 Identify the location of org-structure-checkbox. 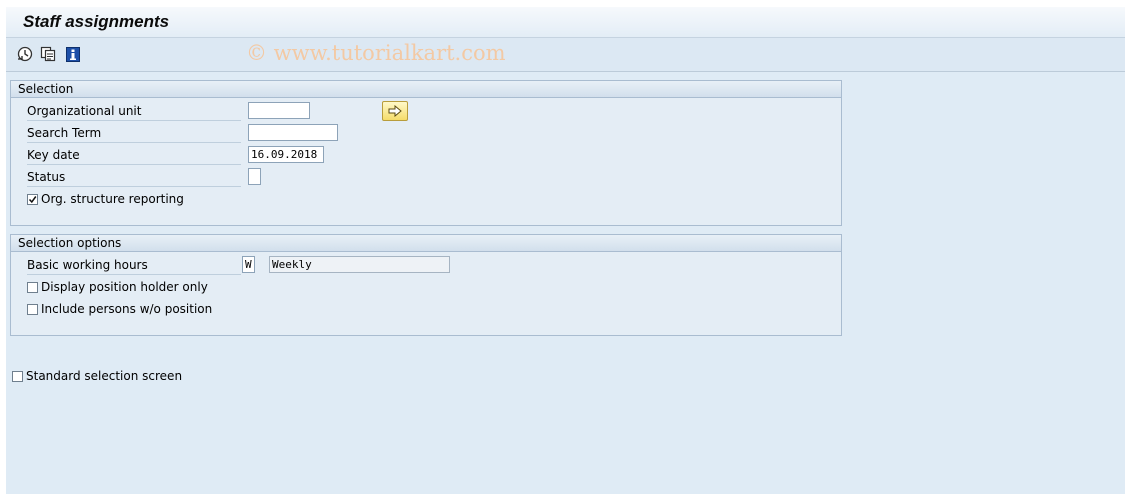
(32, 199).